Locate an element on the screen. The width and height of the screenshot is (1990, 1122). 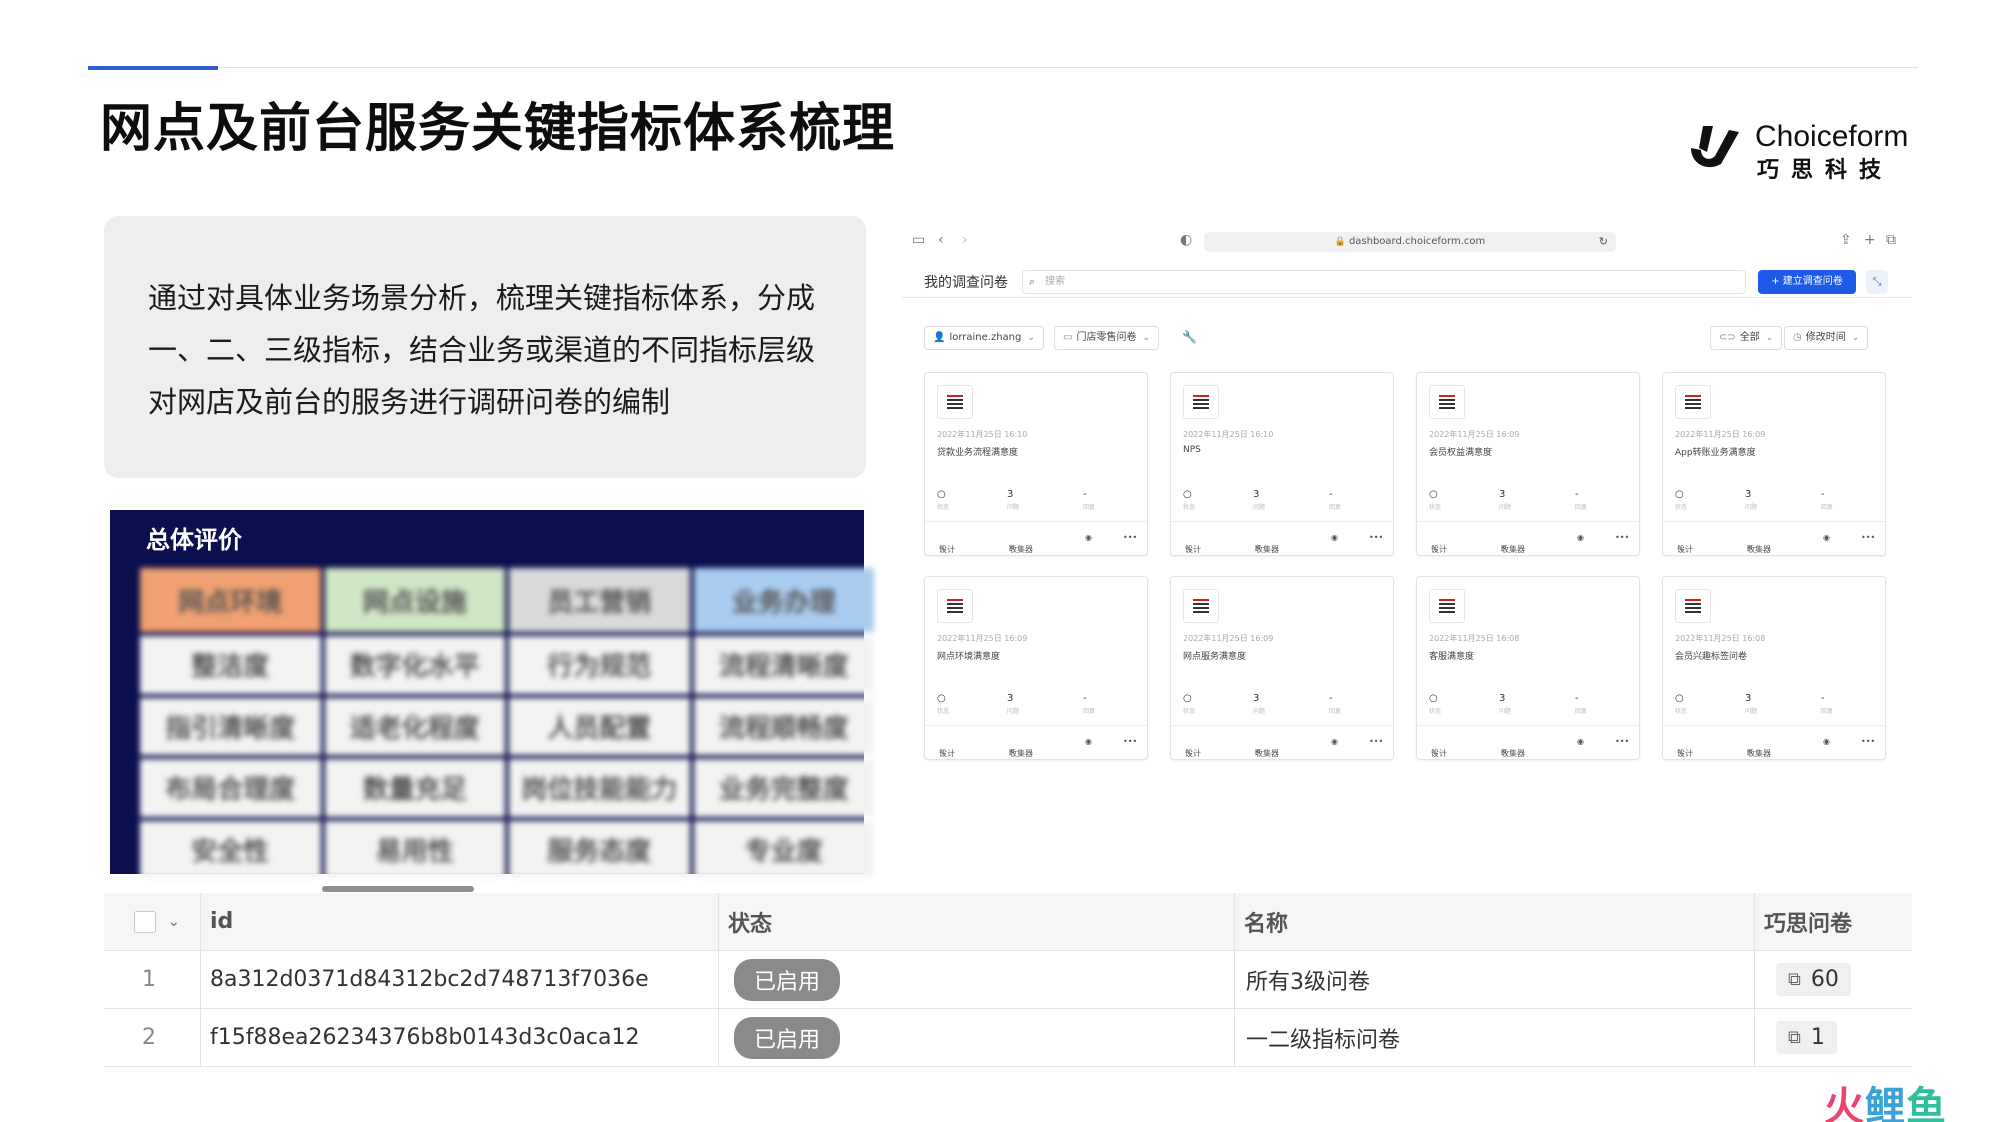
address-bar: 🔒 dashboard.choiceform.com ↻ is located at coordinates (1410, 242).